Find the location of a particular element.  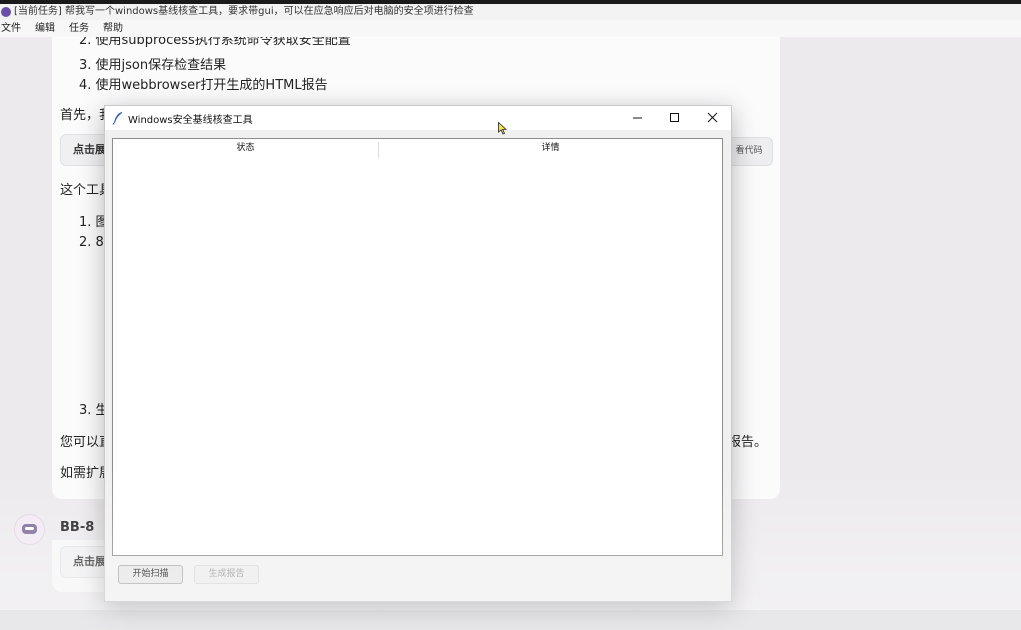

bot-avatar is located at coordinates (29, 529).